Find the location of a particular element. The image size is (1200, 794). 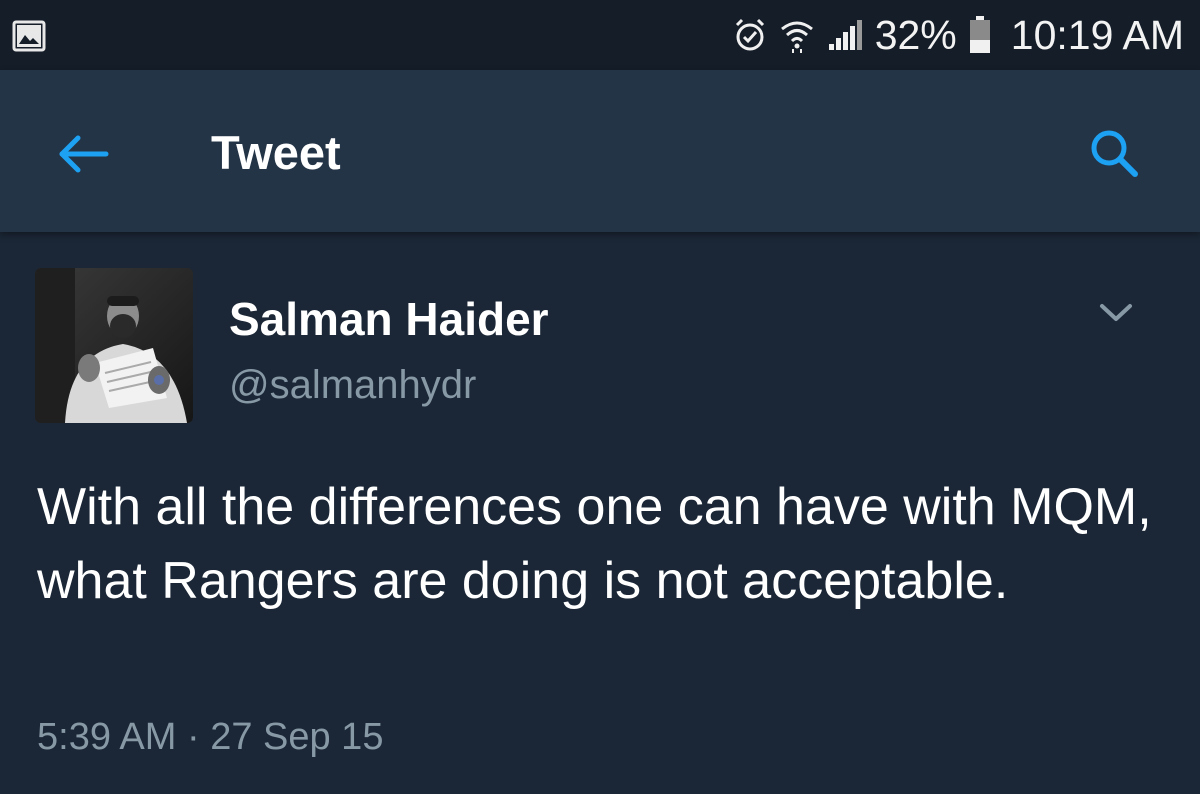

status-clock: 10:19 AM is located at coordinates (1097, 35).